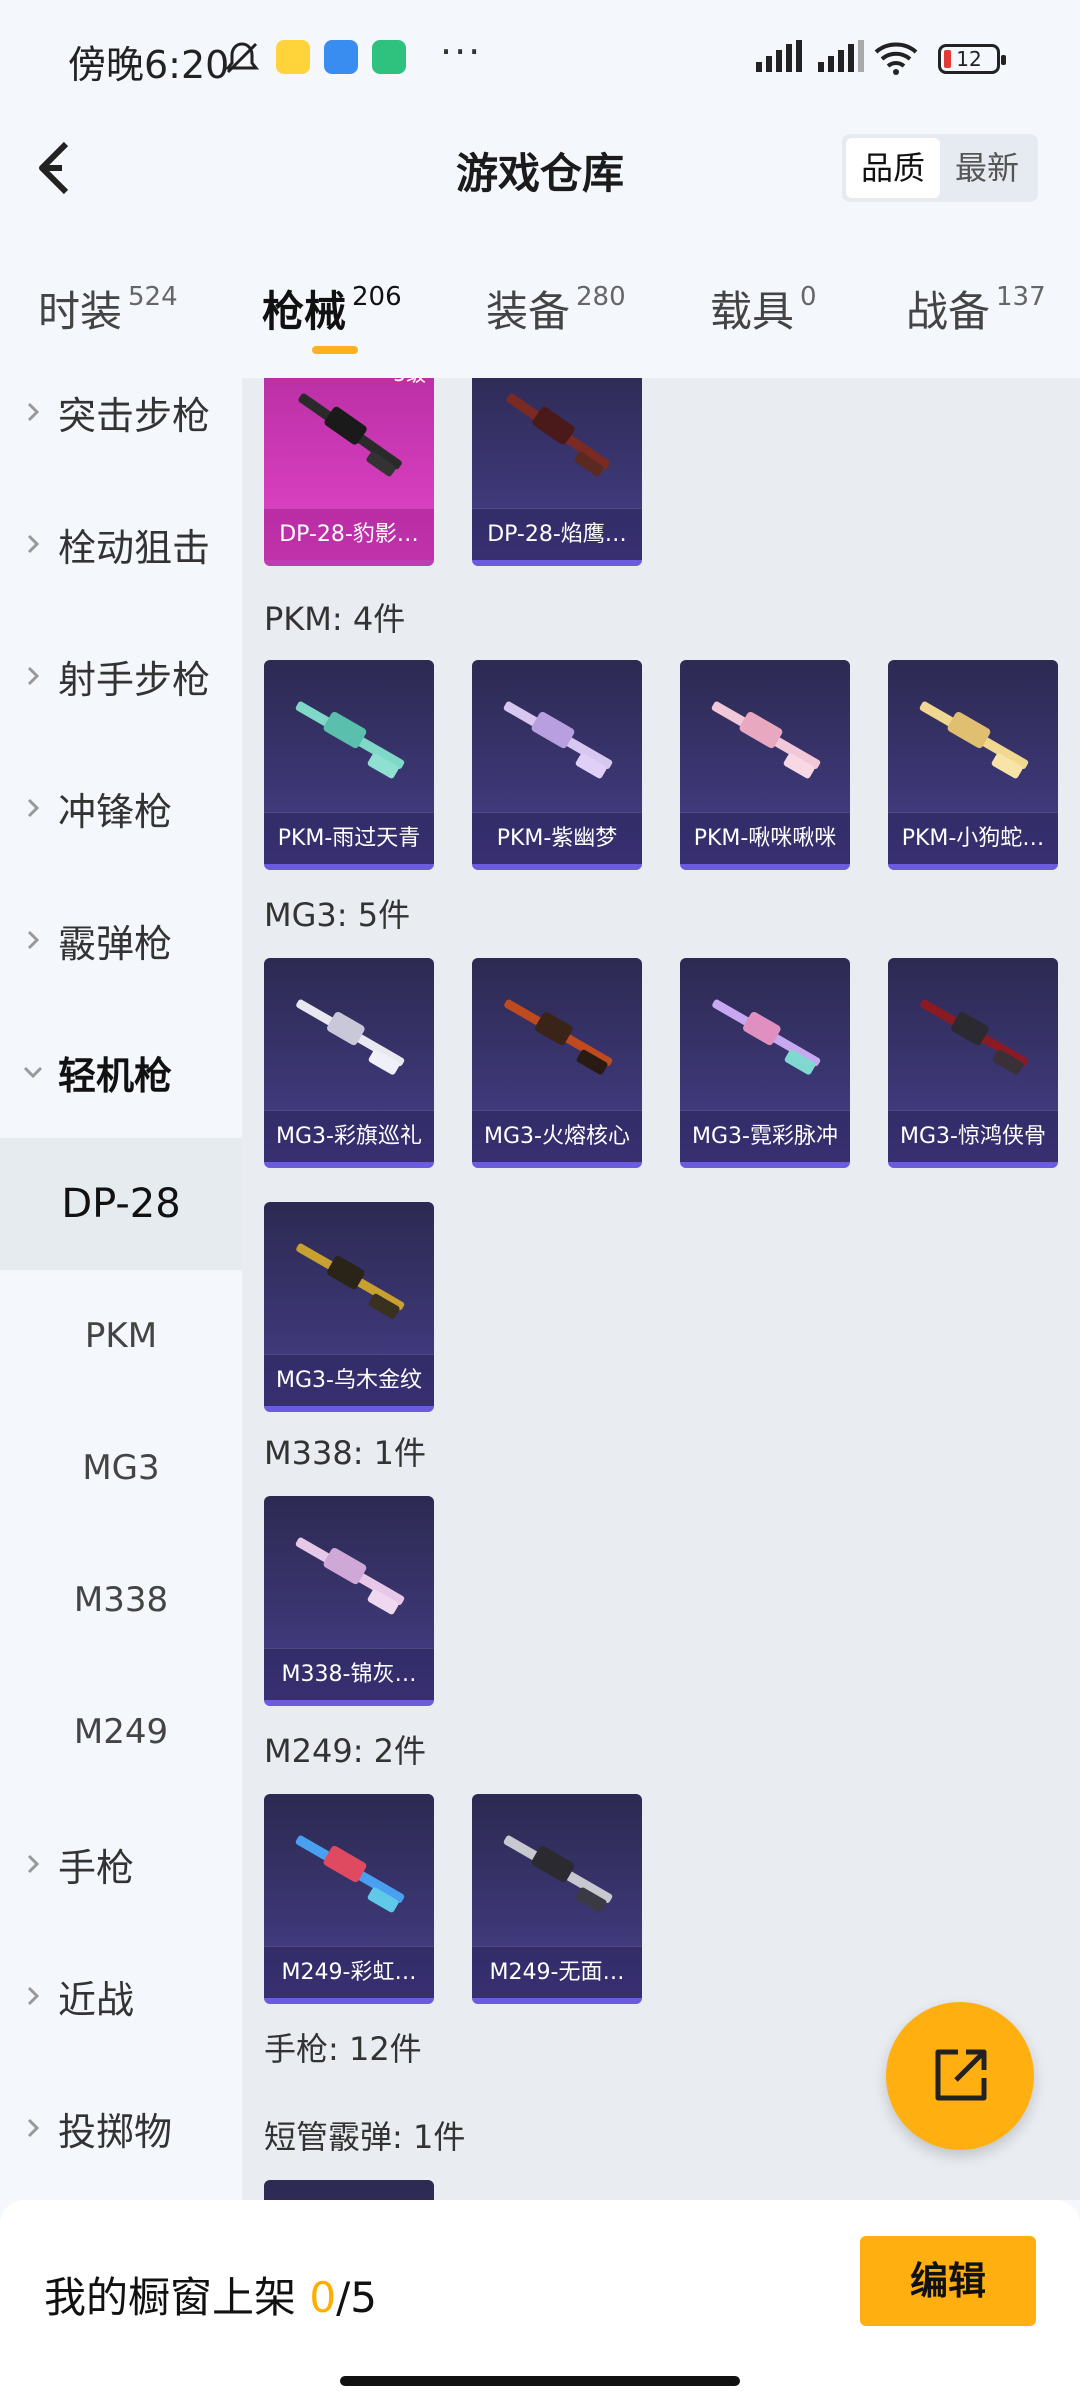 This screenshot has height=2400, width=1080. What do you see at coordinates (96, 1867) in the screenshot?
I see `sidebar-item-label: 手枪` at bounding box center [96, 1867].